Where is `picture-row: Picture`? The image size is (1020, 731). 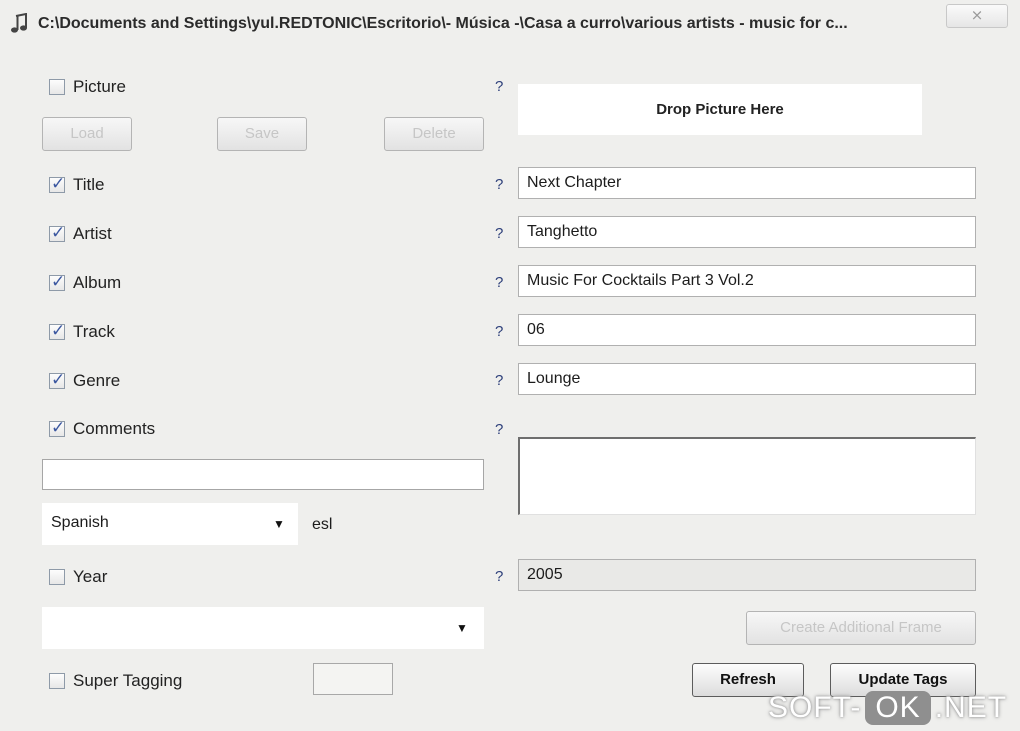
picture-row: Picture is located at coordinates (87, 87).